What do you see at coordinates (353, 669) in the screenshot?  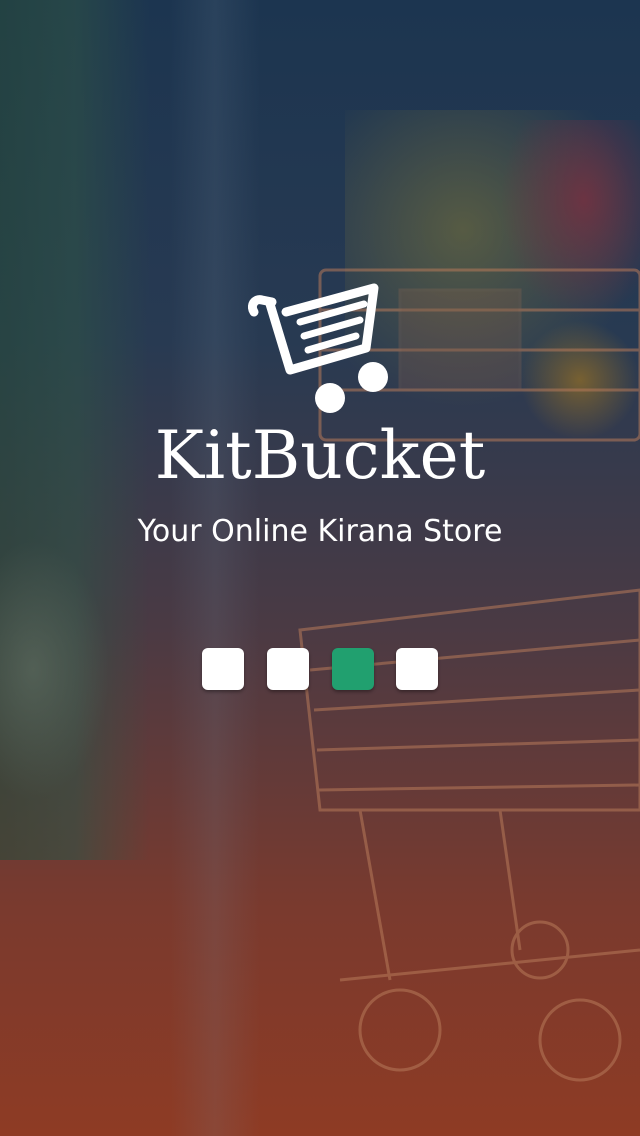 I see `loader-dot-3-active` at bounding box center [353, 669].